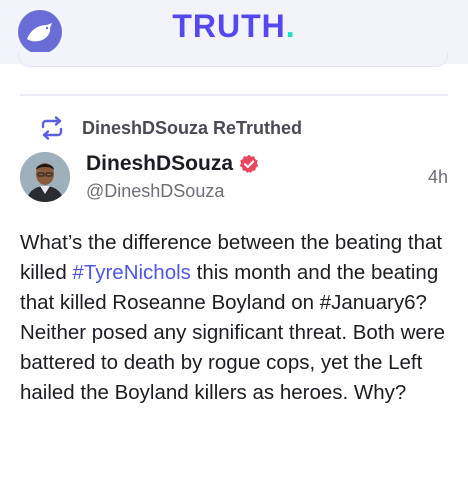 The width and height of the screenshot is (468, 500). I want to click on header-card-edge, so click(233, 59).